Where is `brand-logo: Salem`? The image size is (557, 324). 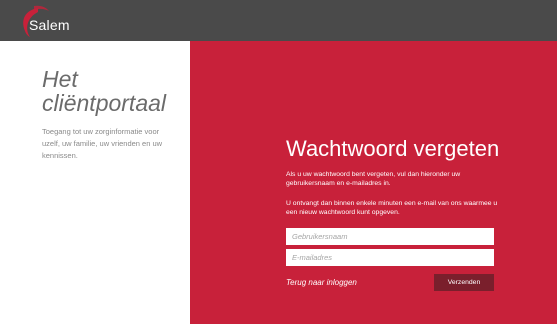 brand-logo: Salem is located at coordinates (51, 22).